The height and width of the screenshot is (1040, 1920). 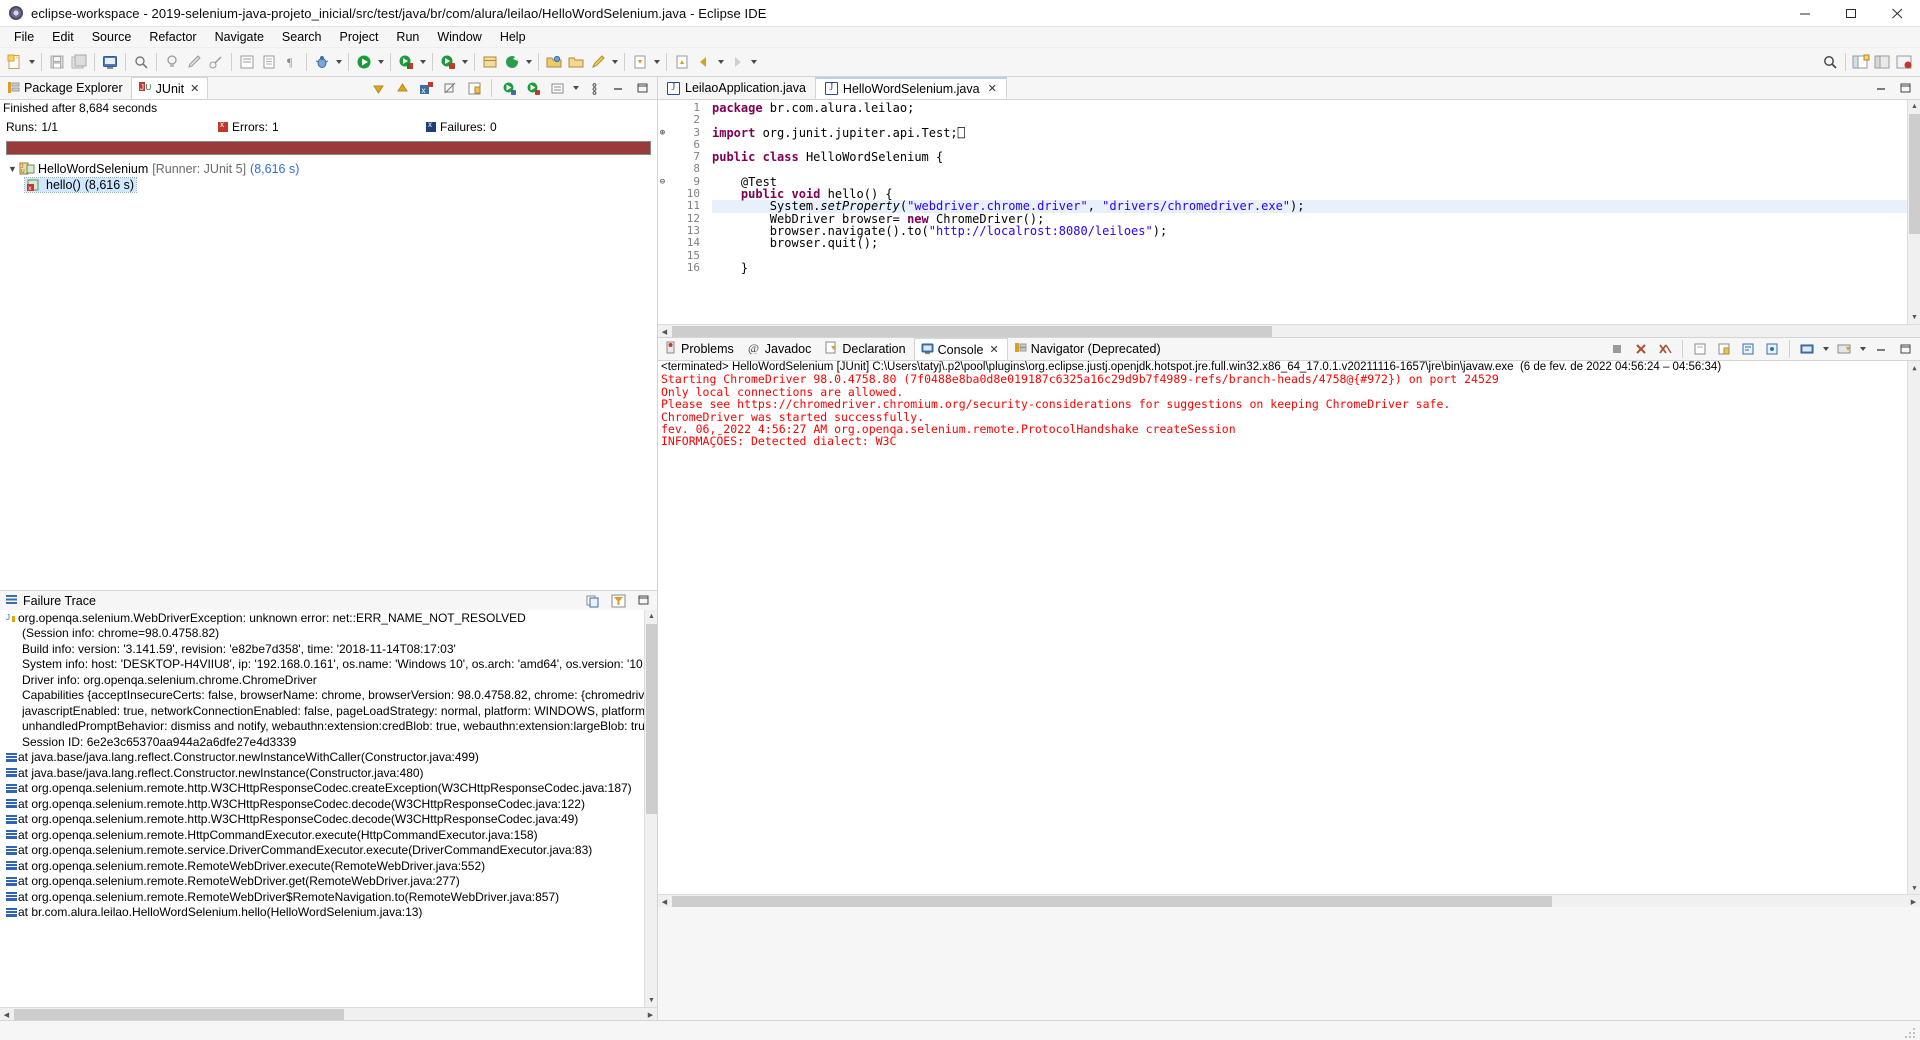 I want to click on folding-ruler, so click(x=707, y=212).